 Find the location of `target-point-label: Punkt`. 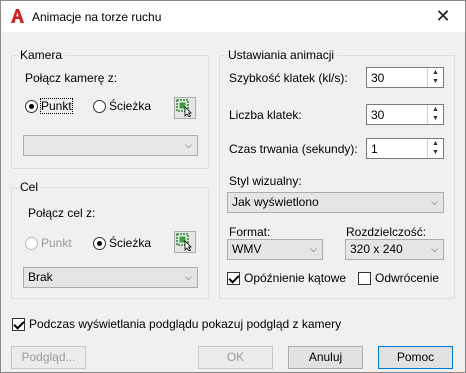

target-point-label: Punkt is located at coordinates (56, 243).